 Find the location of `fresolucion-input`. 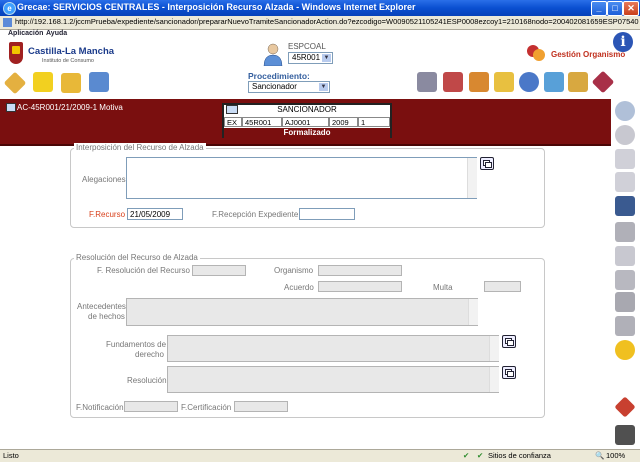

fresolucion-input is located at coordinates (219, 270).